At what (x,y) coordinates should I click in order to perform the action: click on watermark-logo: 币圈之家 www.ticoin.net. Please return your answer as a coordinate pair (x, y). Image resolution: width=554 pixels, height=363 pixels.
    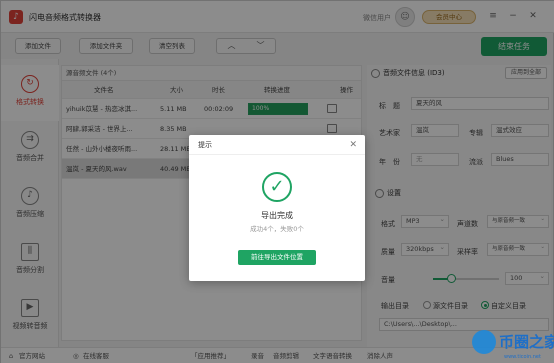
    Looking at the image, I should click on (512, 342).